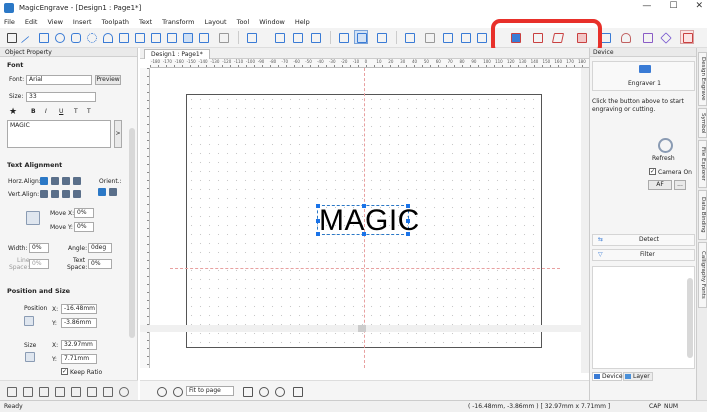 The height and width of the screenshot is (412, 707). What do you see at coordinates (343, 37) in the screenshot?
I see `group-tool-icon` at bounding box center [343, 37].